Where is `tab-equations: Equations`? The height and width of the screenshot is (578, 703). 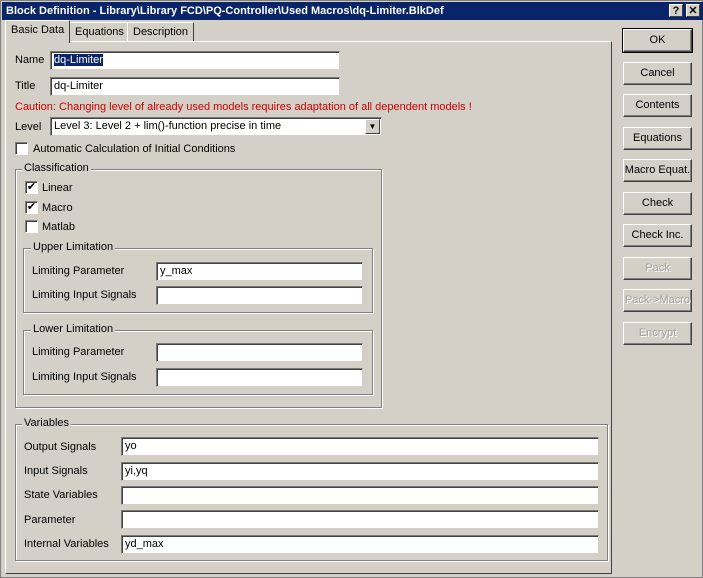
tab-equations: Equations is located at coordinates (99, 31).